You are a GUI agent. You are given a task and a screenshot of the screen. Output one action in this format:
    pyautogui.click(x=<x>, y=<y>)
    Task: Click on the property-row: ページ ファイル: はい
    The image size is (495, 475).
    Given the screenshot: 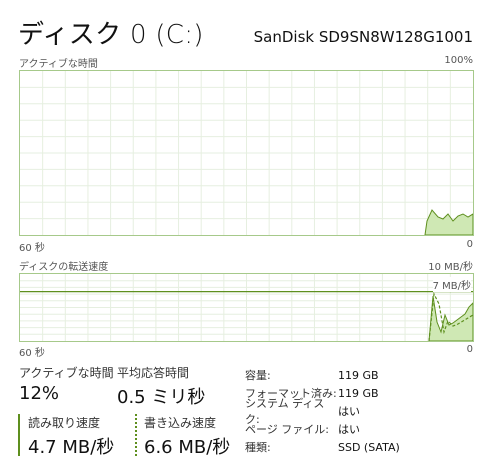 What is the action you would take?
    pyautogui.click(x=362, y=429)
    